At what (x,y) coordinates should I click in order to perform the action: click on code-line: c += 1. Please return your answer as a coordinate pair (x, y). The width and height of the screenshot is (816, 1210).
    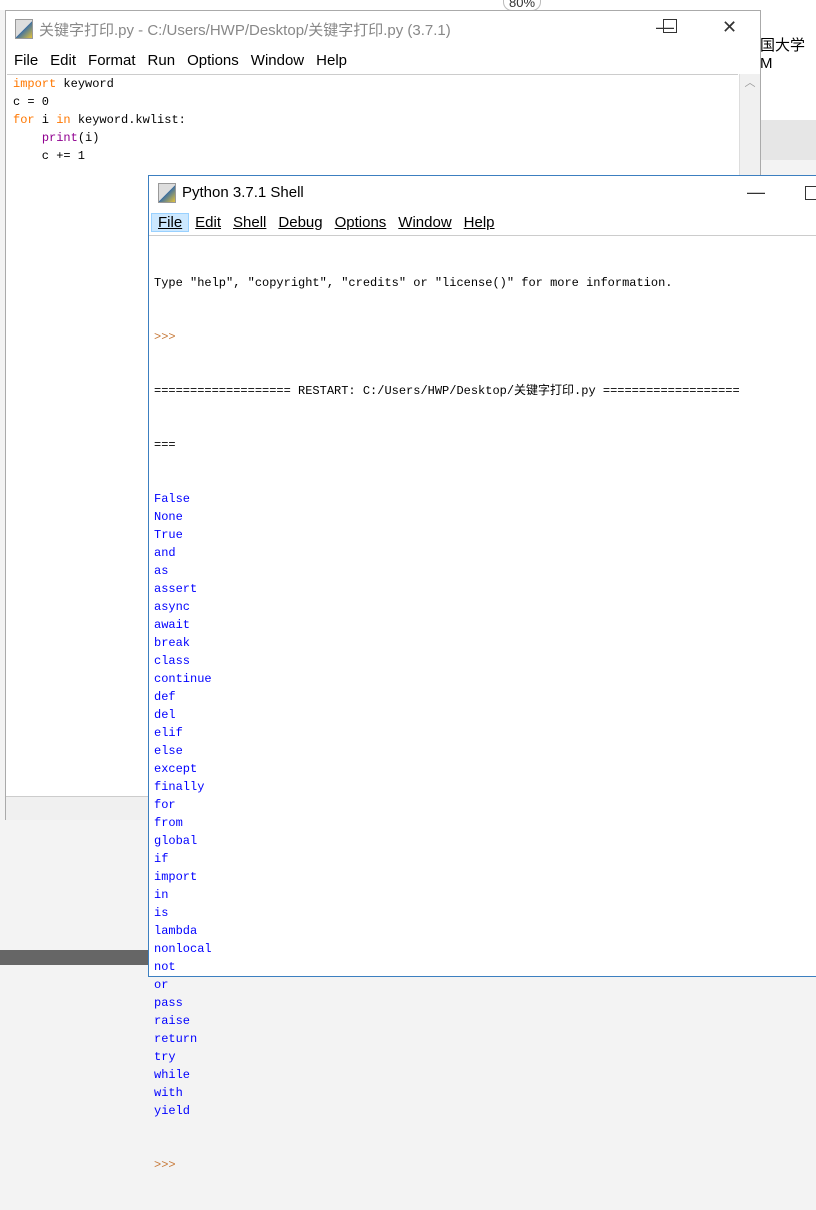
    Looking at the image, I should click on (372, 156).